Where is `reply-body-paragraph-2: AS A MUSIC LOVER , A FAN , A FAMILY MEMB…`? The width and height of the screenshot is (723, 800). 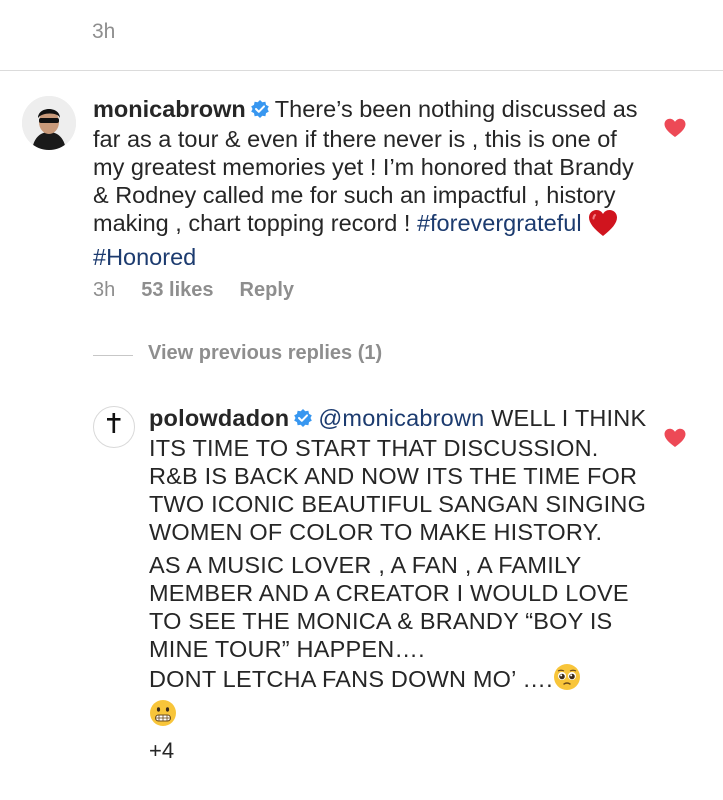 reply-body-paragraph-2: AS A MUSIC LOVER , A FAN , A FAMILY MEMB… is located at coordinates (389, 607).